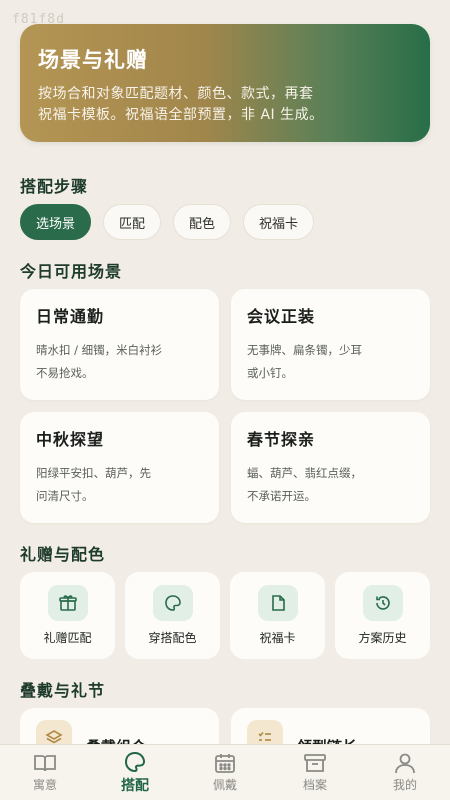  Describe the element at coordinates (270, 373) in the screenshot. I see `scene-card-desc: 或小钉。` at that location.